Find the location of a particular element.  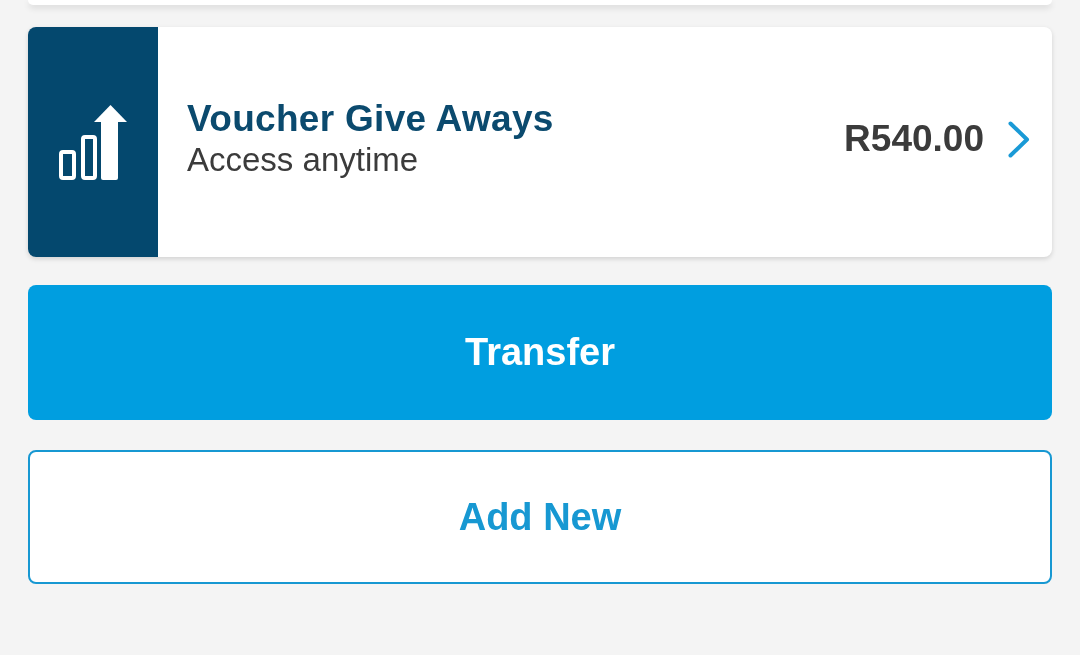

bar-chart-arrow-icon is located at coordinates (93, 142).